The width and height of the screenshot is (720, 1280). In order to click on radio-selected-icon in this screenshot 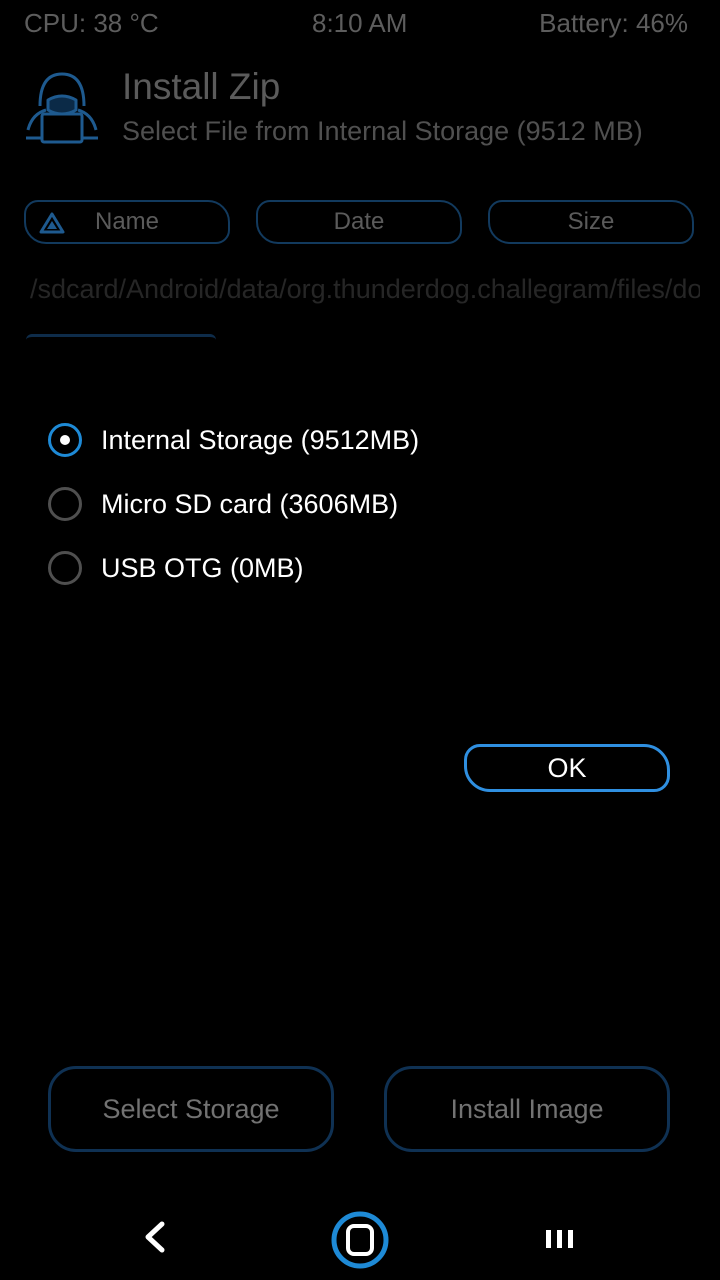, I will do `click(65, 440)`.